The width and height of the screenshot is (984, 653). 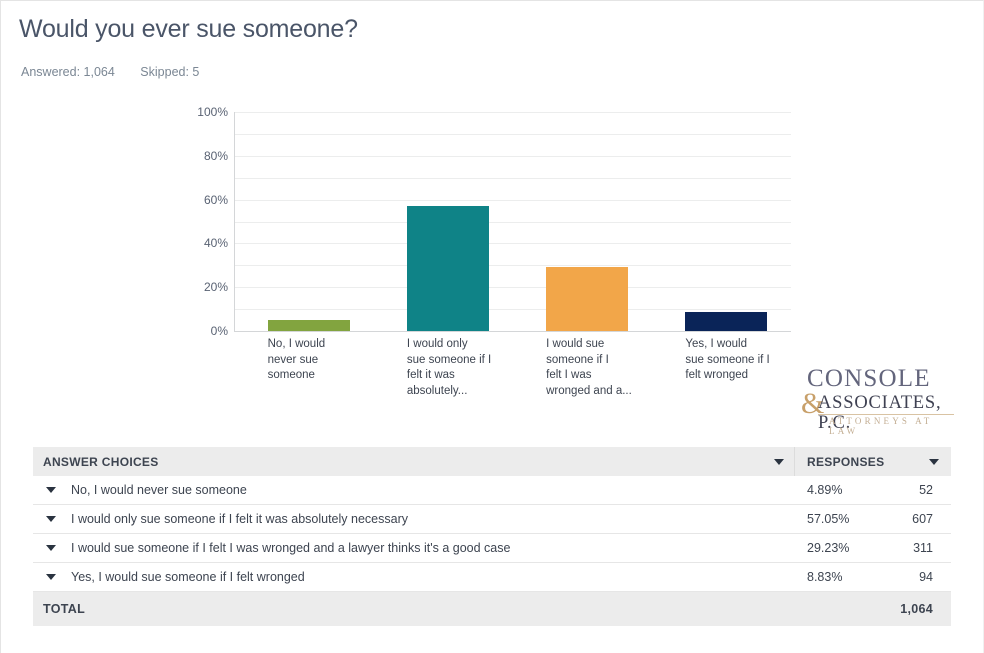 I want to click on row-count: 607, so click(x=922, y=519).